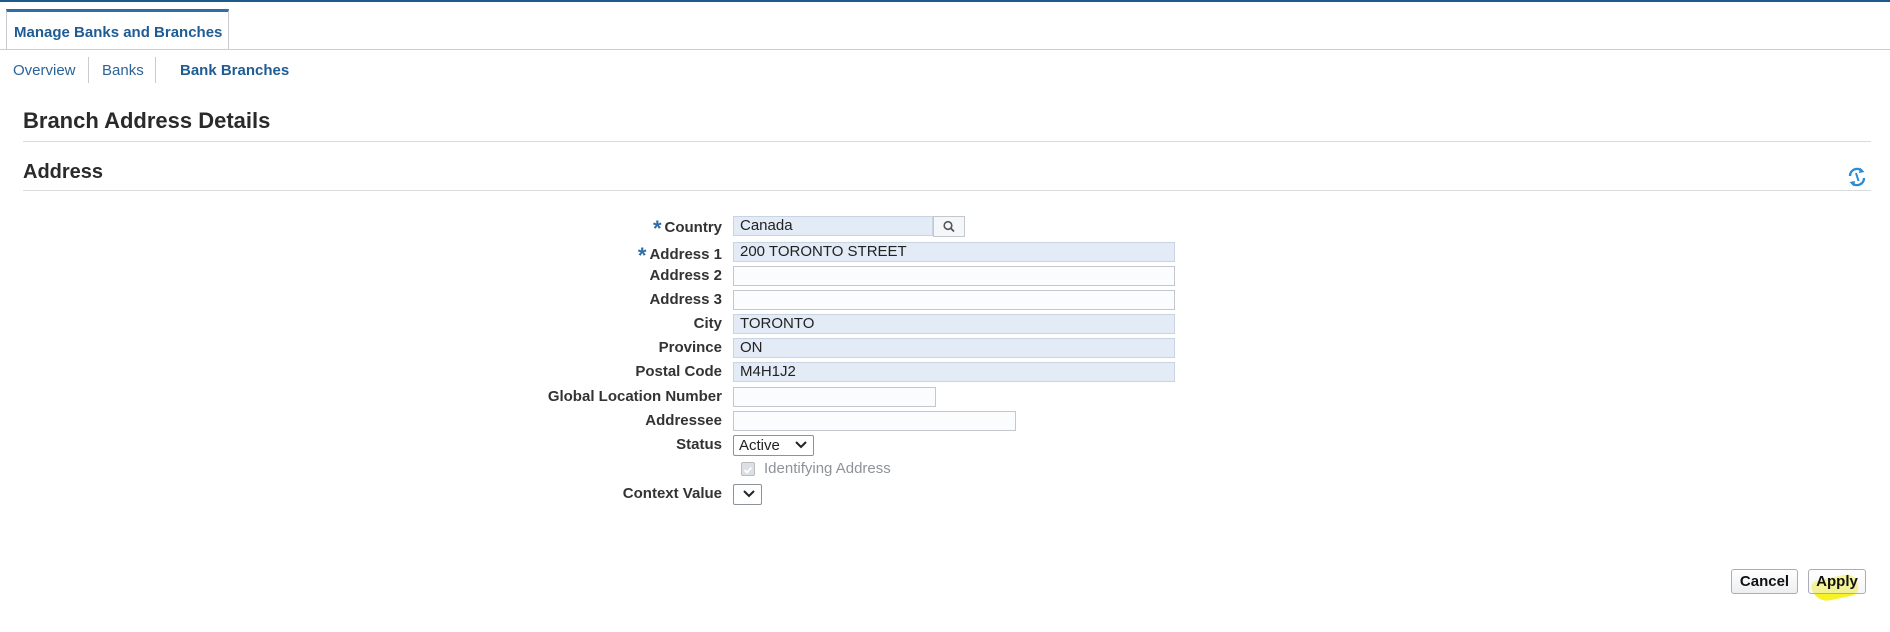  Describe the element at coordinates (678, 371) in the screenshot. I see `postal-code-label: Postal Code` at that location.